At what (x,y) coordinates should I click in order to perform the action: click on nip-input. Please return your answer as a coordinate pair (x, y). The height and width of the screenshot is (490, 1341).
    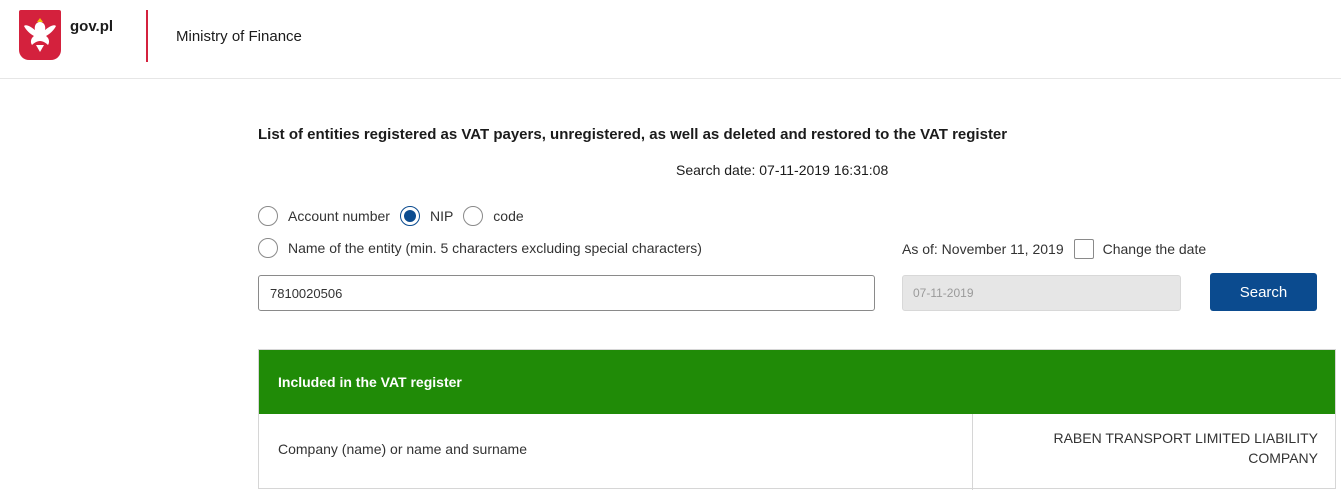
    Looking at the image, I should click on (566, 293).